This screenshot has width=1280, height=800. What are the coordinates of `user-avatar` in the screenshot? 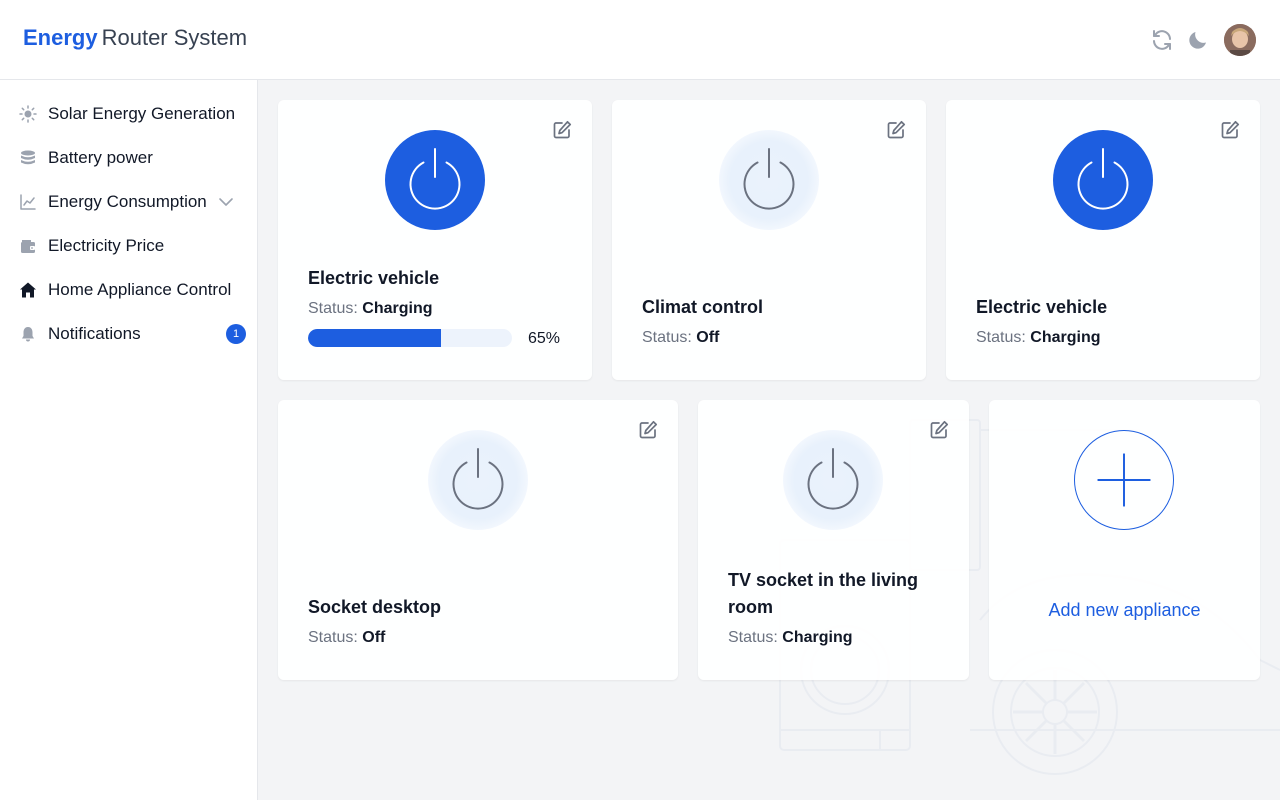 It's located at (1240, 40).